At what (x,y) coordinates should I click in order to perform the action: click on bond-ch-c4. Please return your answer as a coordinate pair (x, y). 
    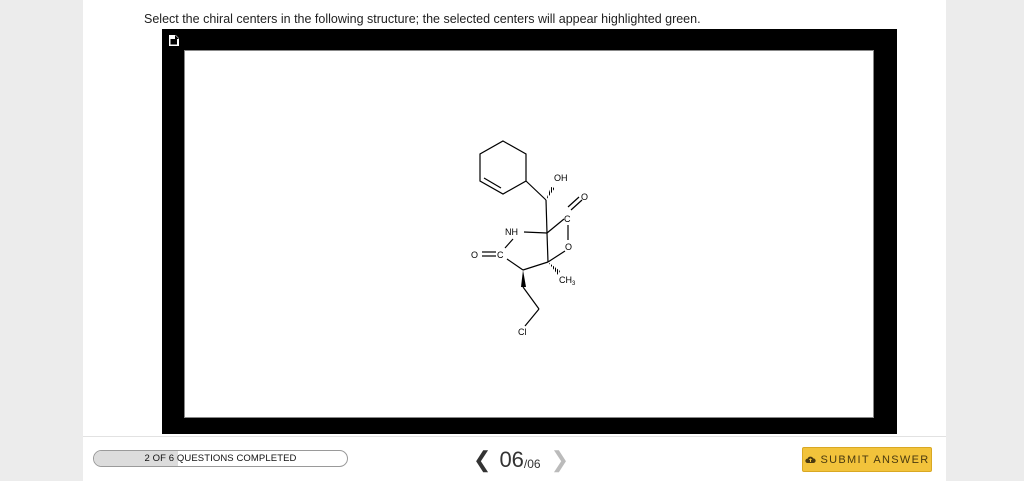
    Looking at the image, I should click on (546, 216).